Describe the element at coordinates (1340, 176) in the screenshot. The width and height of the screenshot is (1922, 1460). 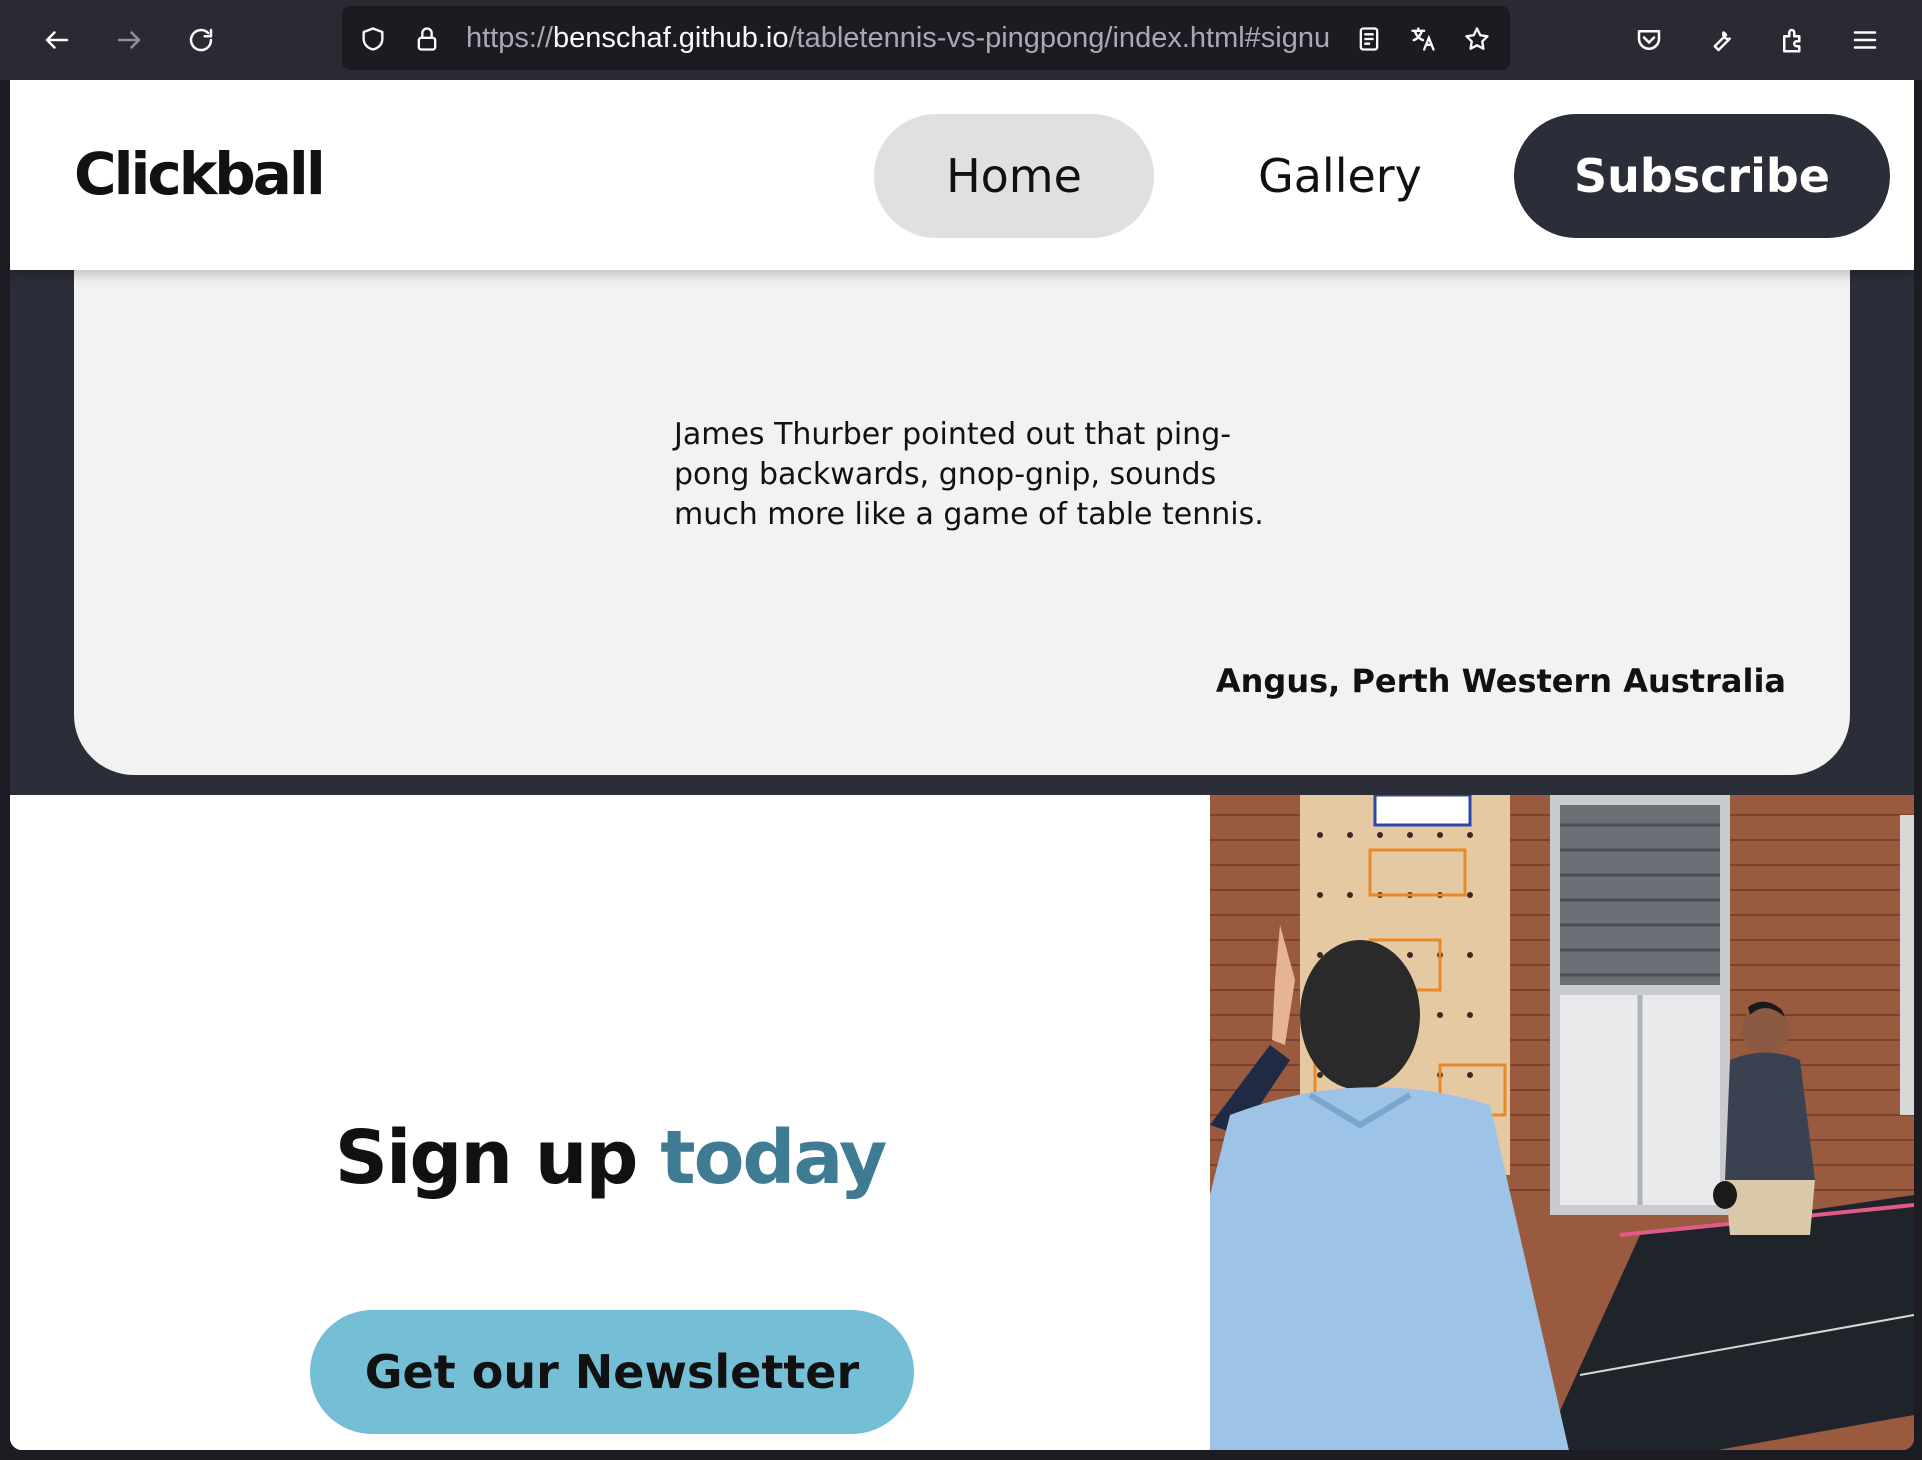
I see `nav-gallery: Gallery` at that location.